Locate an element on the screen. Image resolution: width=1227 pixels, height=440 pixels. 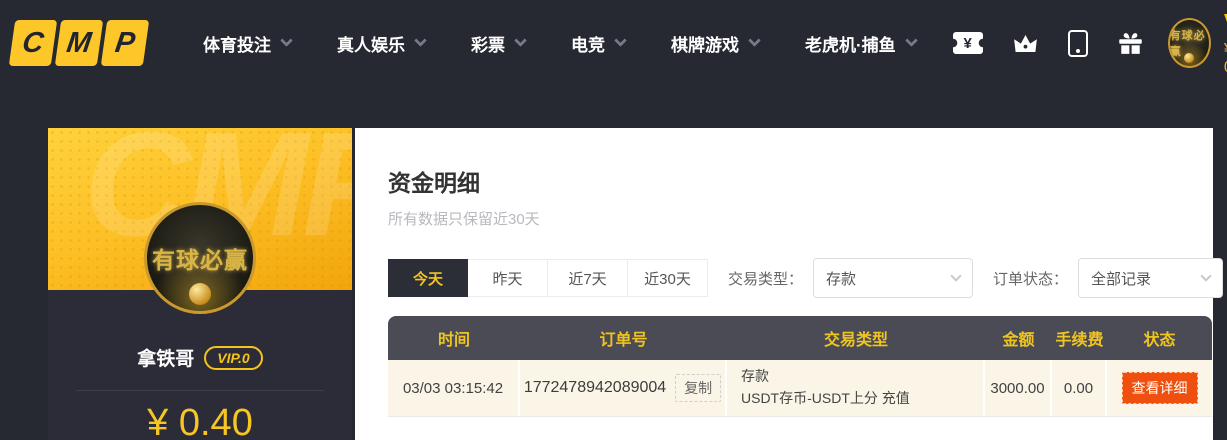
filter-controls: 今天 昨天 近7天 近30天 交易类型： 存款 订单状态： 全部记录 is located at coordinates (806, 278).